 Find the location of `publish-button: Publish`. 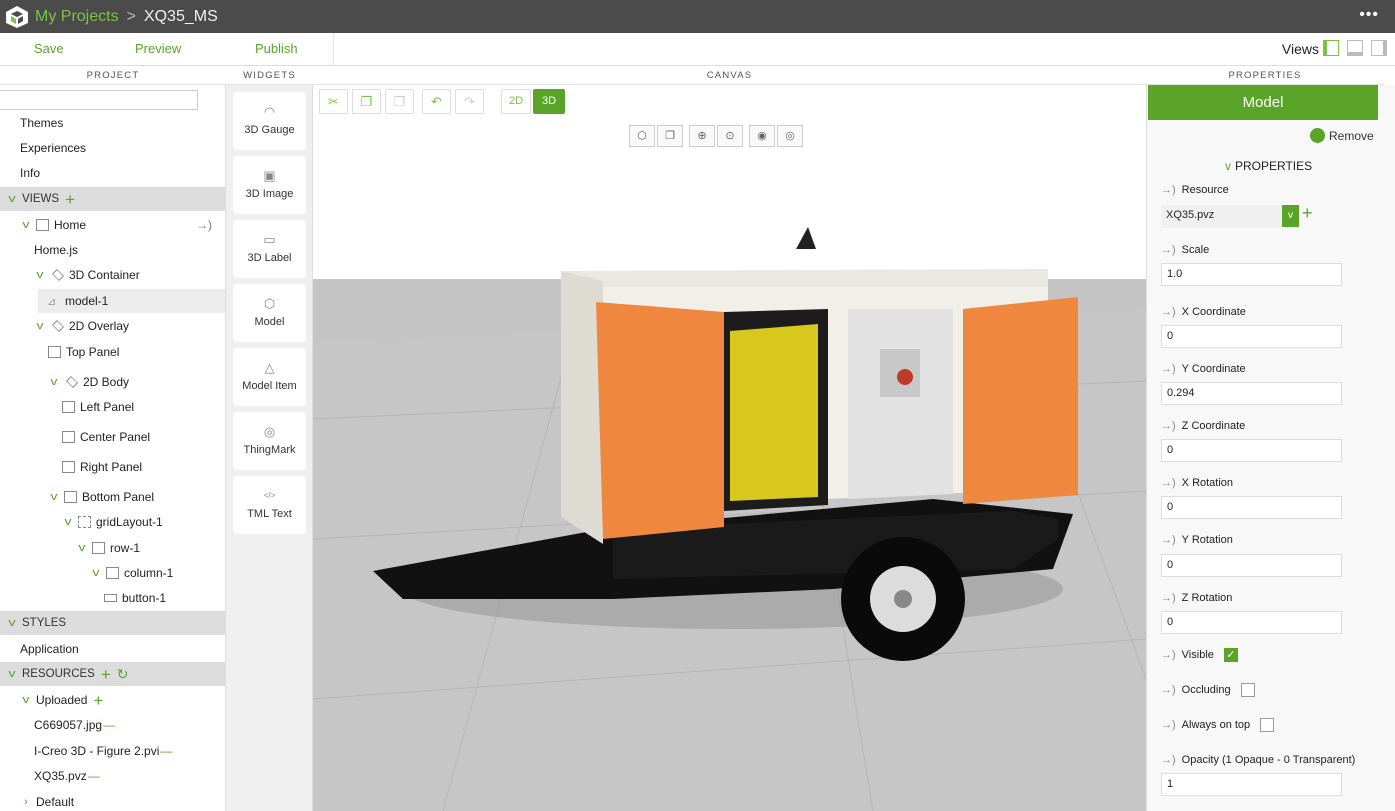

publish-button: Publish is located at coordinates (276, 48).